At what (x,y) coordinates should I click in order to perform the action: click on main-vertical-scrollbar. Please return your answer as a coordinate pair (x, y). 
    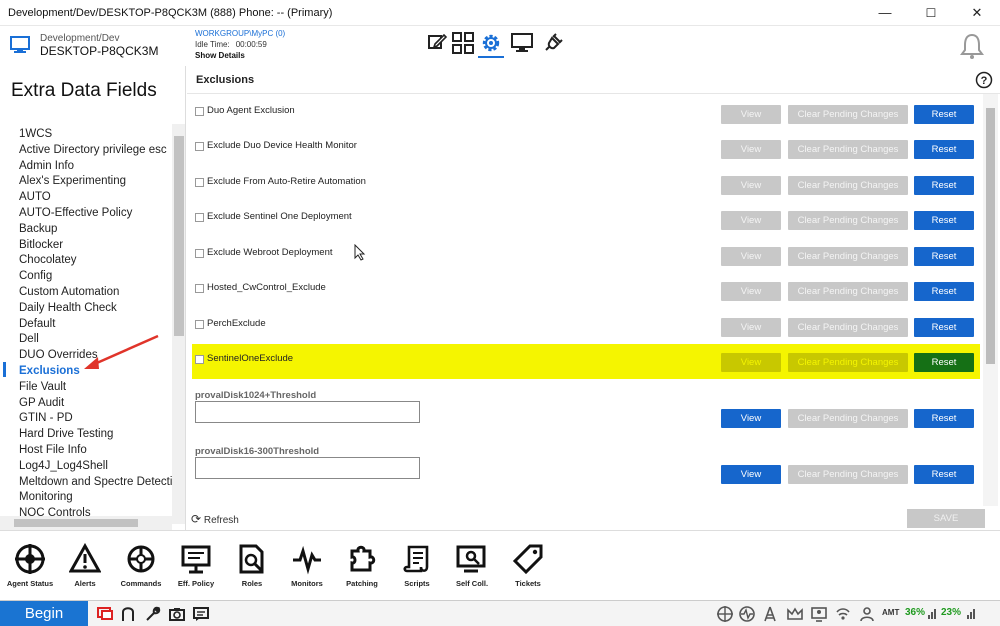
    Looking at the image, I should click on (990, 301).